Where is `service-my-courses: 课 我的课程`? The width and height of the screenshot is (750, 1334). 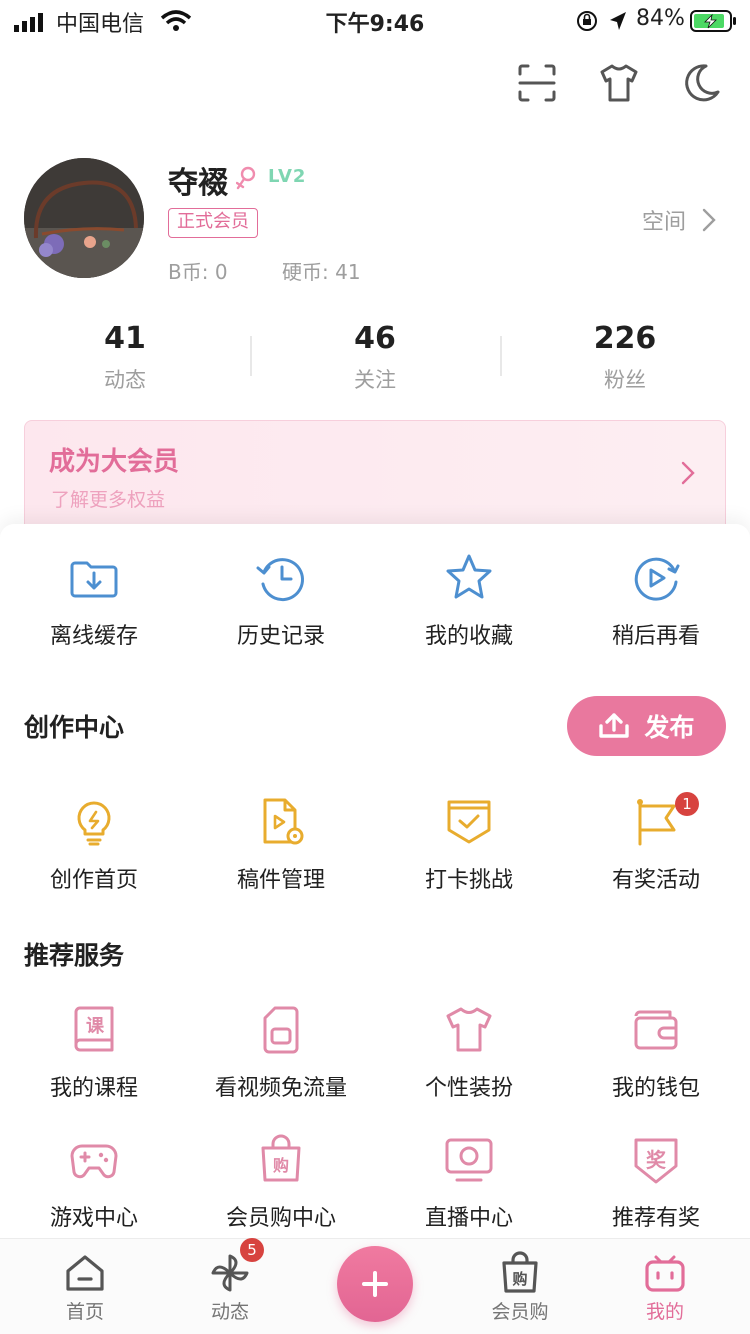 service-my-courses: 课 我的课程 is located at coordinates (94, 1053).